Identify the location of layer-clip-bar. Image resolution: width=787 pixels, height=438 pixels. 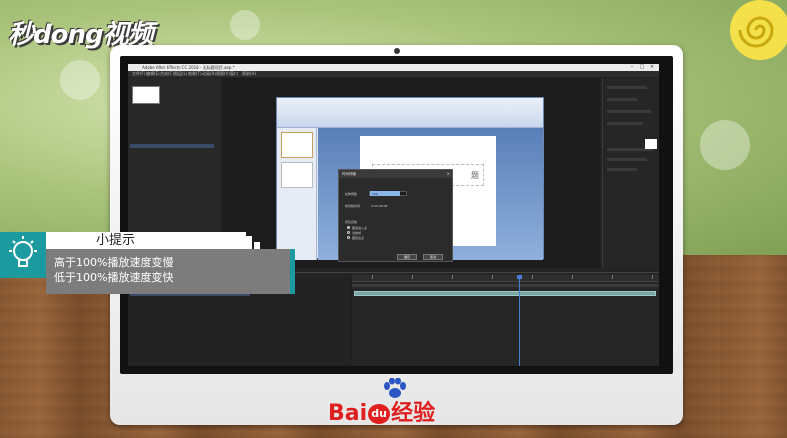
(505, 293).